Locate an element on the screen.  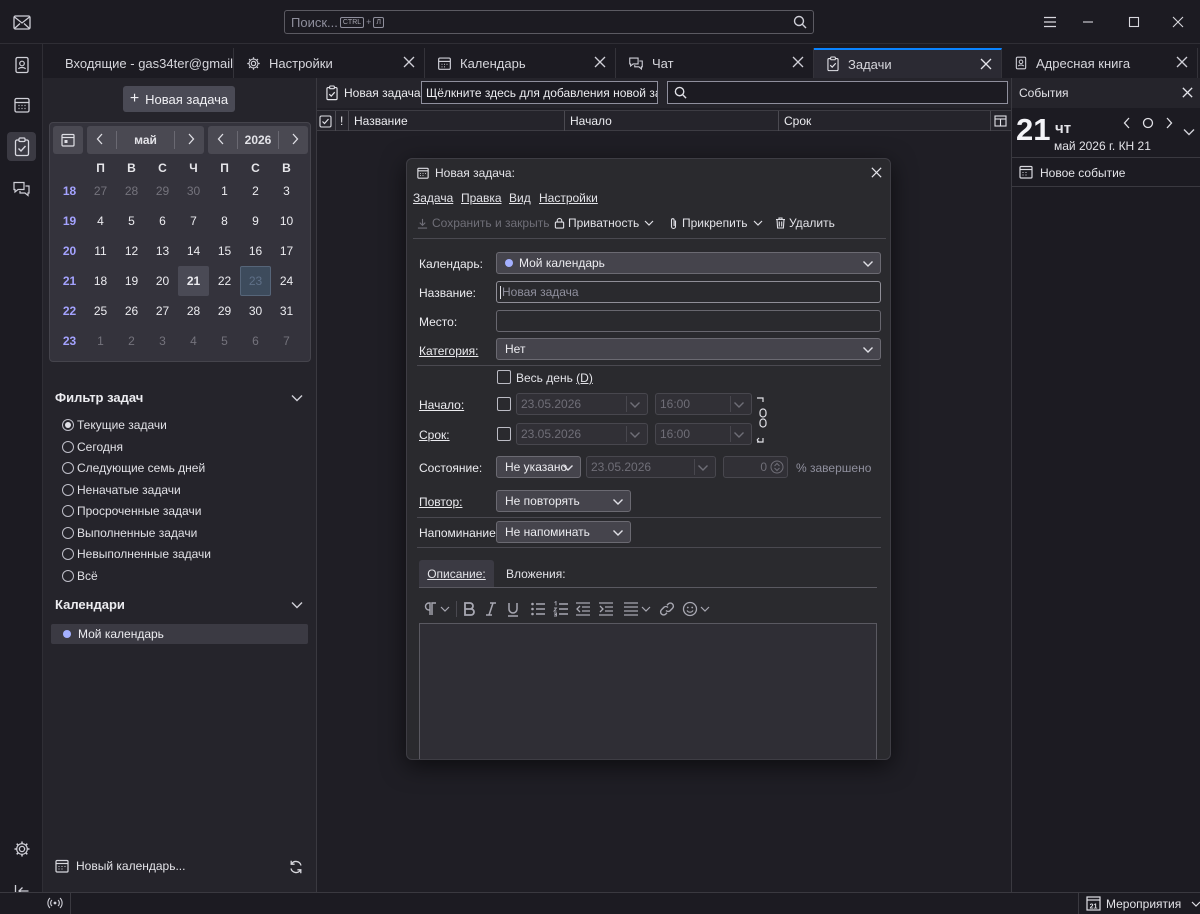
repeat-dropdown: Не повторять is located at coordinates (563, 501).